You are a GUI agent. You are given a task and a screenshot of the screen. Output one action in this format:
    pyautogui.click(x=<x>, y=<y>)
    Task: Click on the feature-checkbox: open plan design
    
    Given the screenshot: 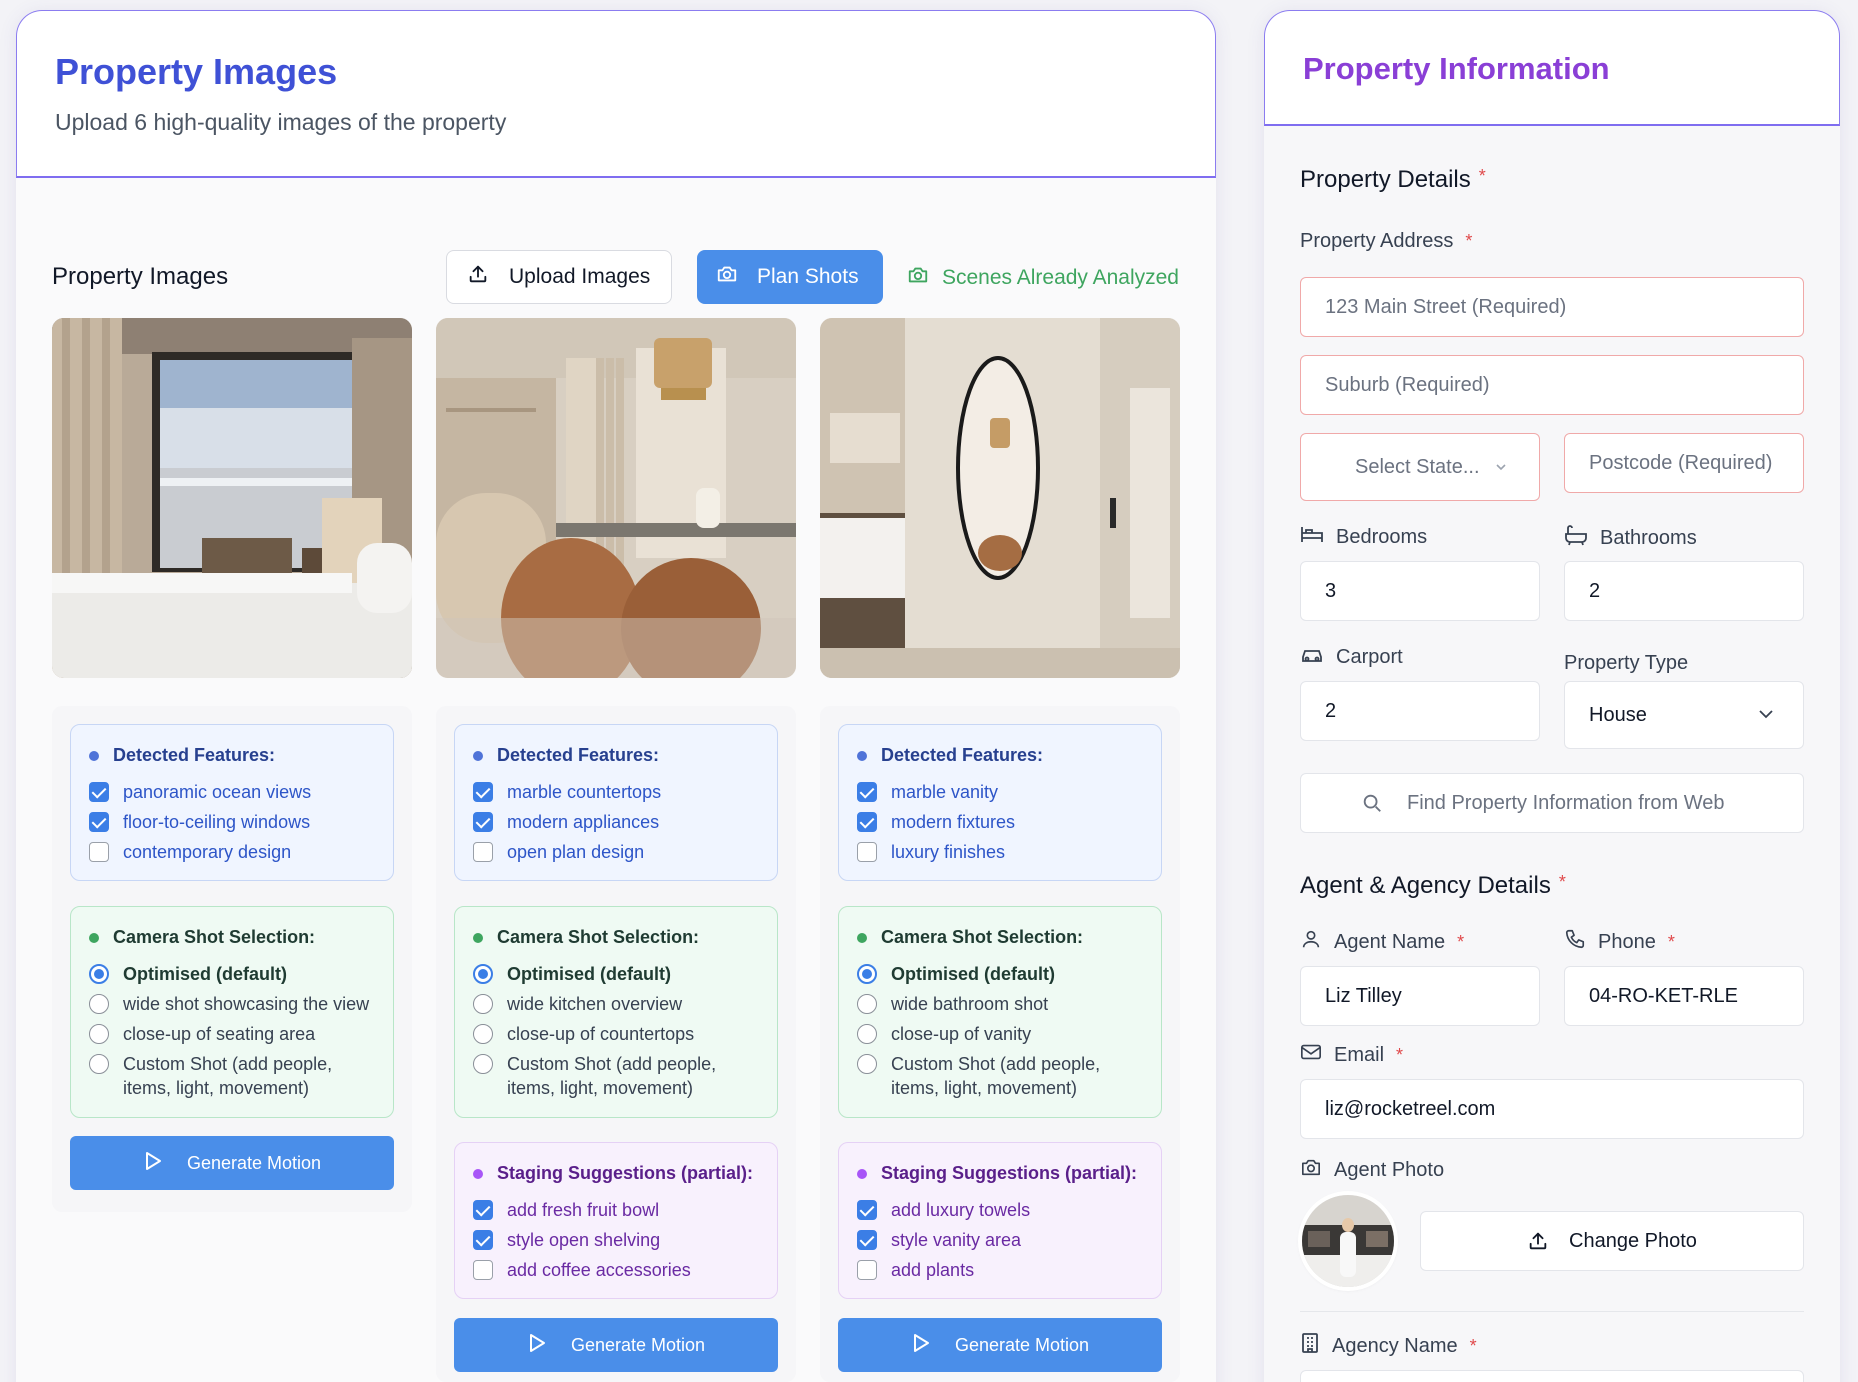 What is the action you would take?
    pyautogui.click(x=616, y=852)
    